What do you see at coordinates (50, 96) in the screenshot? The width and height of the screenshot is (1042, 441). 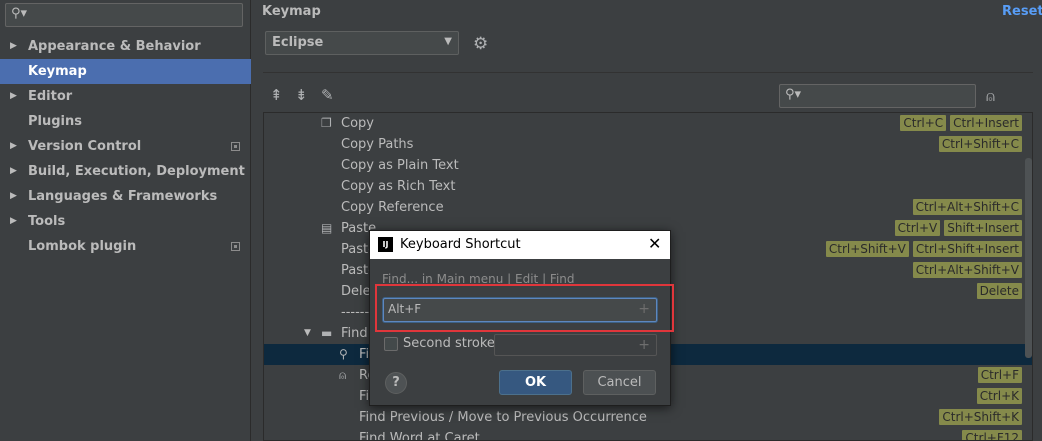 I see `sidebar-item-label: Editor` at bounding box center [50, 96].